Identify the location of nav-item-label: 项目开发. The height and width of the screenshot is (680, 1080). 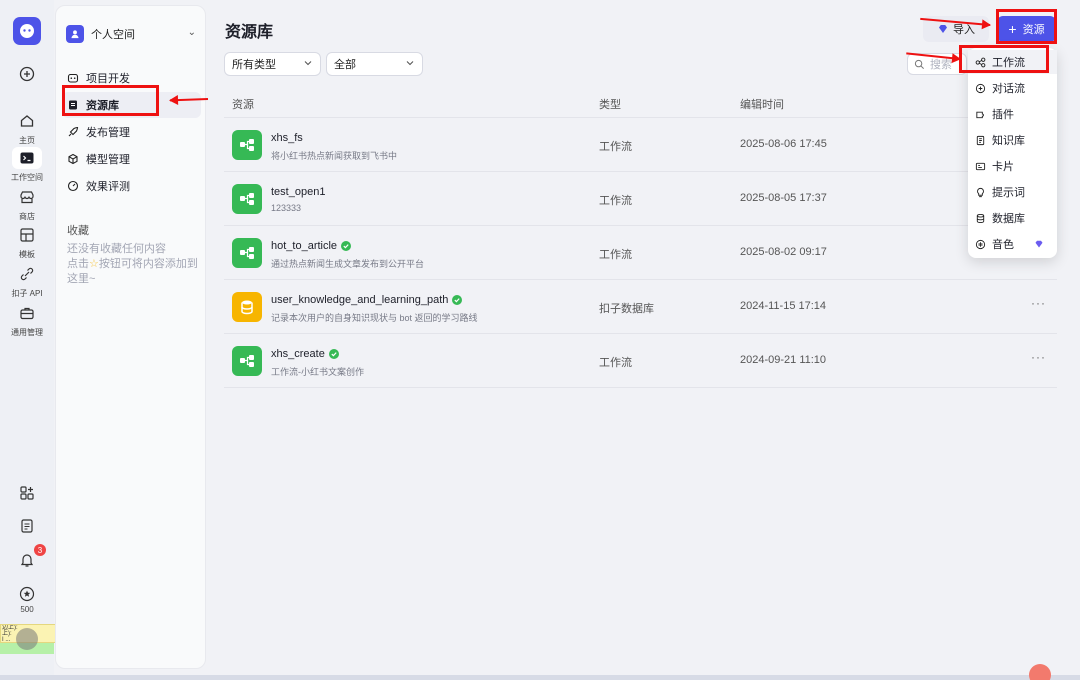
(108, 79).